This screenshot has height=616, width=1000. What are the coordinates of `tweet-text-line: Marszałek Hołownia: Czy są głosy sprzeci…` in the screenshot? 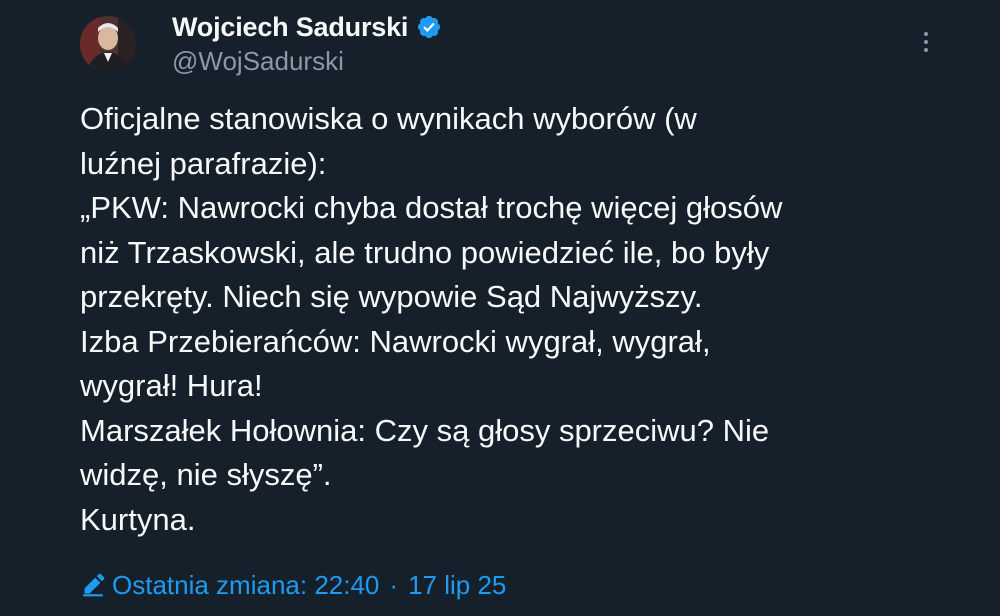 It's located at (425, 430).